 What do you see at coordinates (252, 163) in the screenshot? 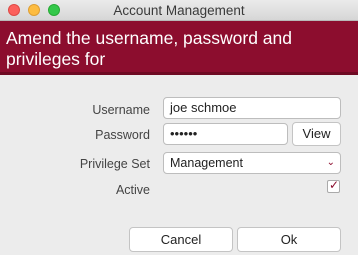
I see `privilege-set-select: Management ⌄` at bounding box center [252, 163].